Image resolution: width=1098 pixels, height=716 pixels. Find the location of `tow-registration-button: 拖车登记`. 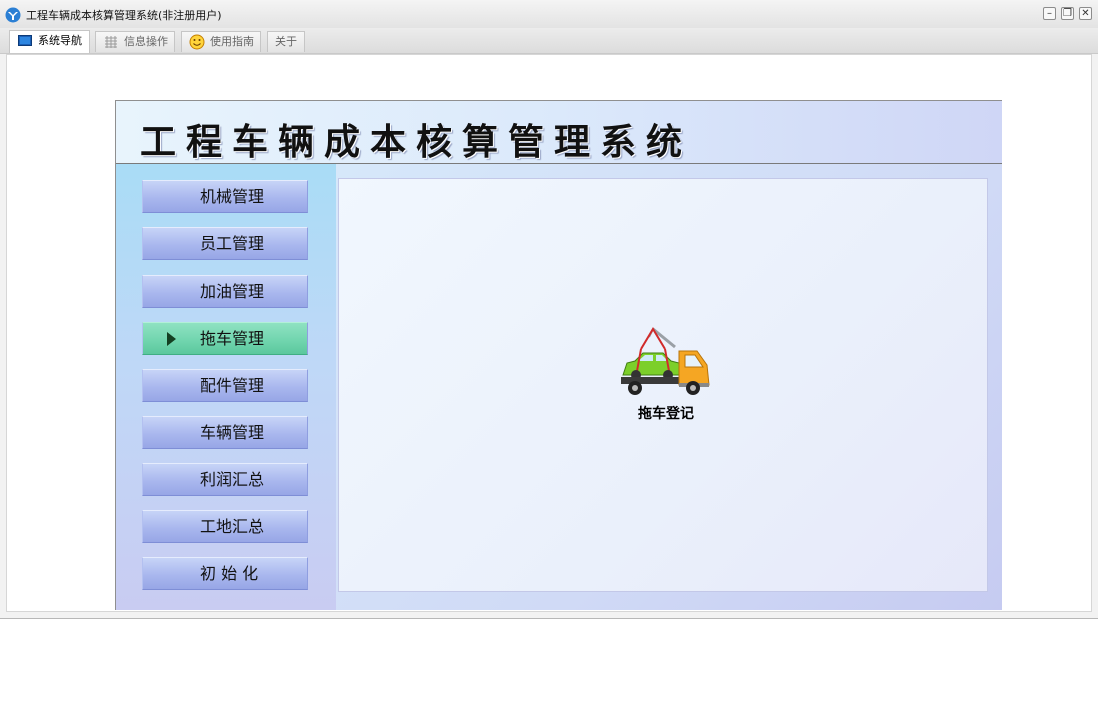

tow-registration-button: 拖车登记 is located at coordinates (667, 377).